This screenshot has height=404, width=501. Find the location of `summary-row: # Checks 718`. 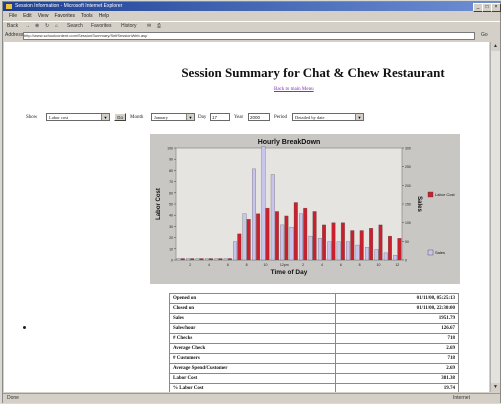

summary-row: # Checks 718 is located at coordinates (313, 338).